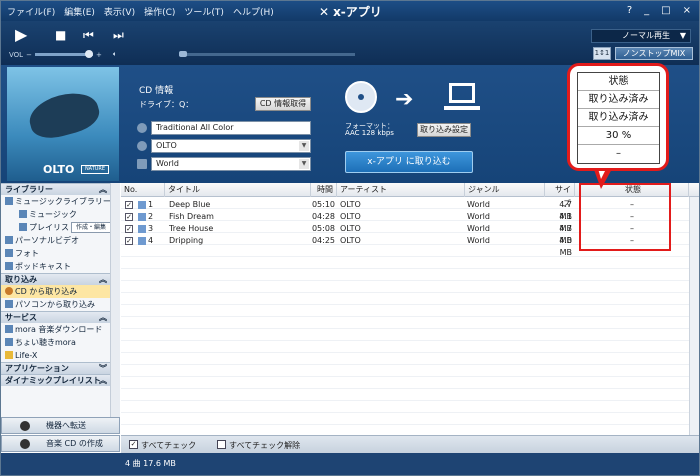 This screenshot has height=476, width=700. I want to click on play-mode-value: ノーマル再生, so click(646, 35).